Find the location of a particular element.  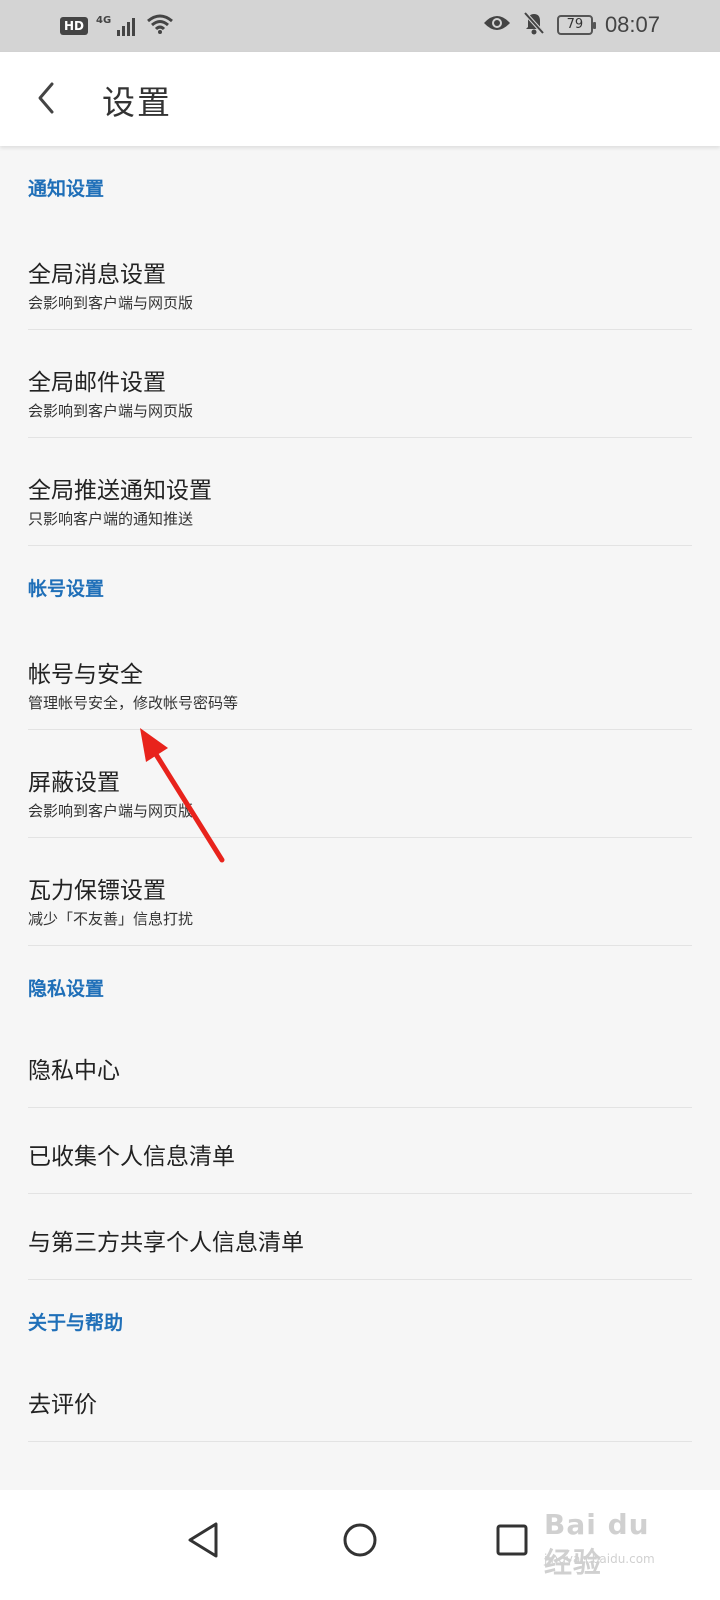

settings-item-block: 屏蔽设置 会影响到客户端与网页版 is located at coordinates (360, 784).